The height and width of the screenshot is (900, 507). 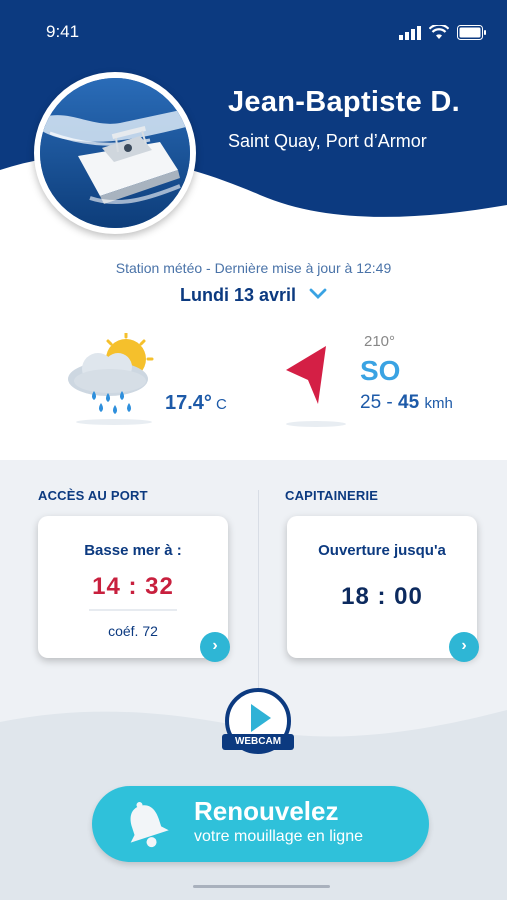 I want to click on opening-hours-card: Ouverture jusqu'a 18 : 00 ›, so click(x=383, y=589).